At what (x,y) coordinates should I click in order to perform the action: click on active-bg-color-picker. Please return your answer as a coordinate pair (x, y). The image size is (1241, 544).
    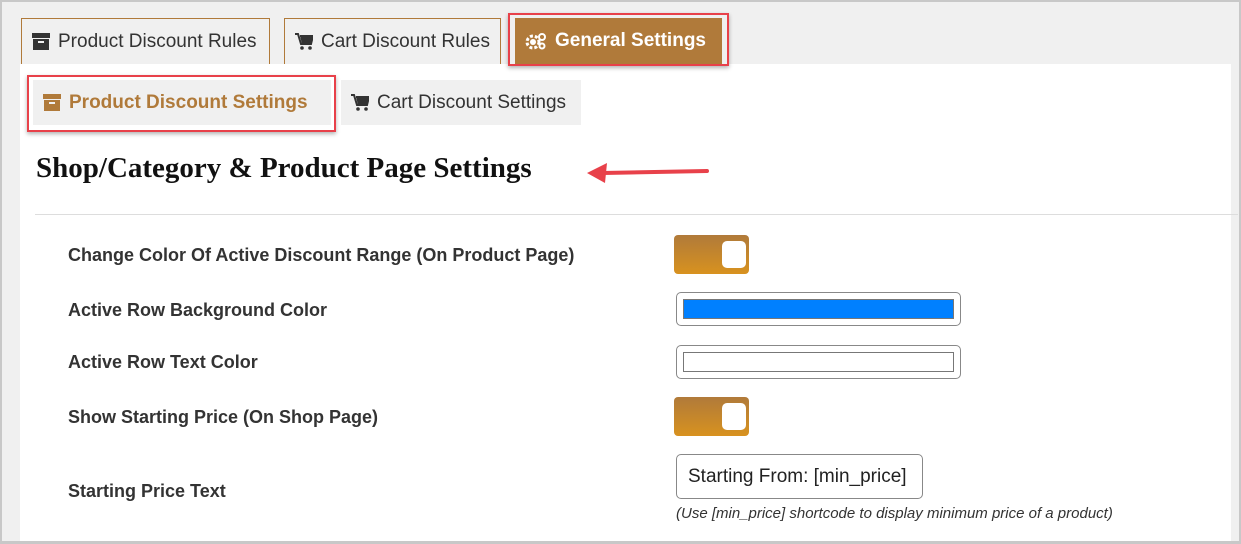
    Looking at the image, I should click on (818, 309).